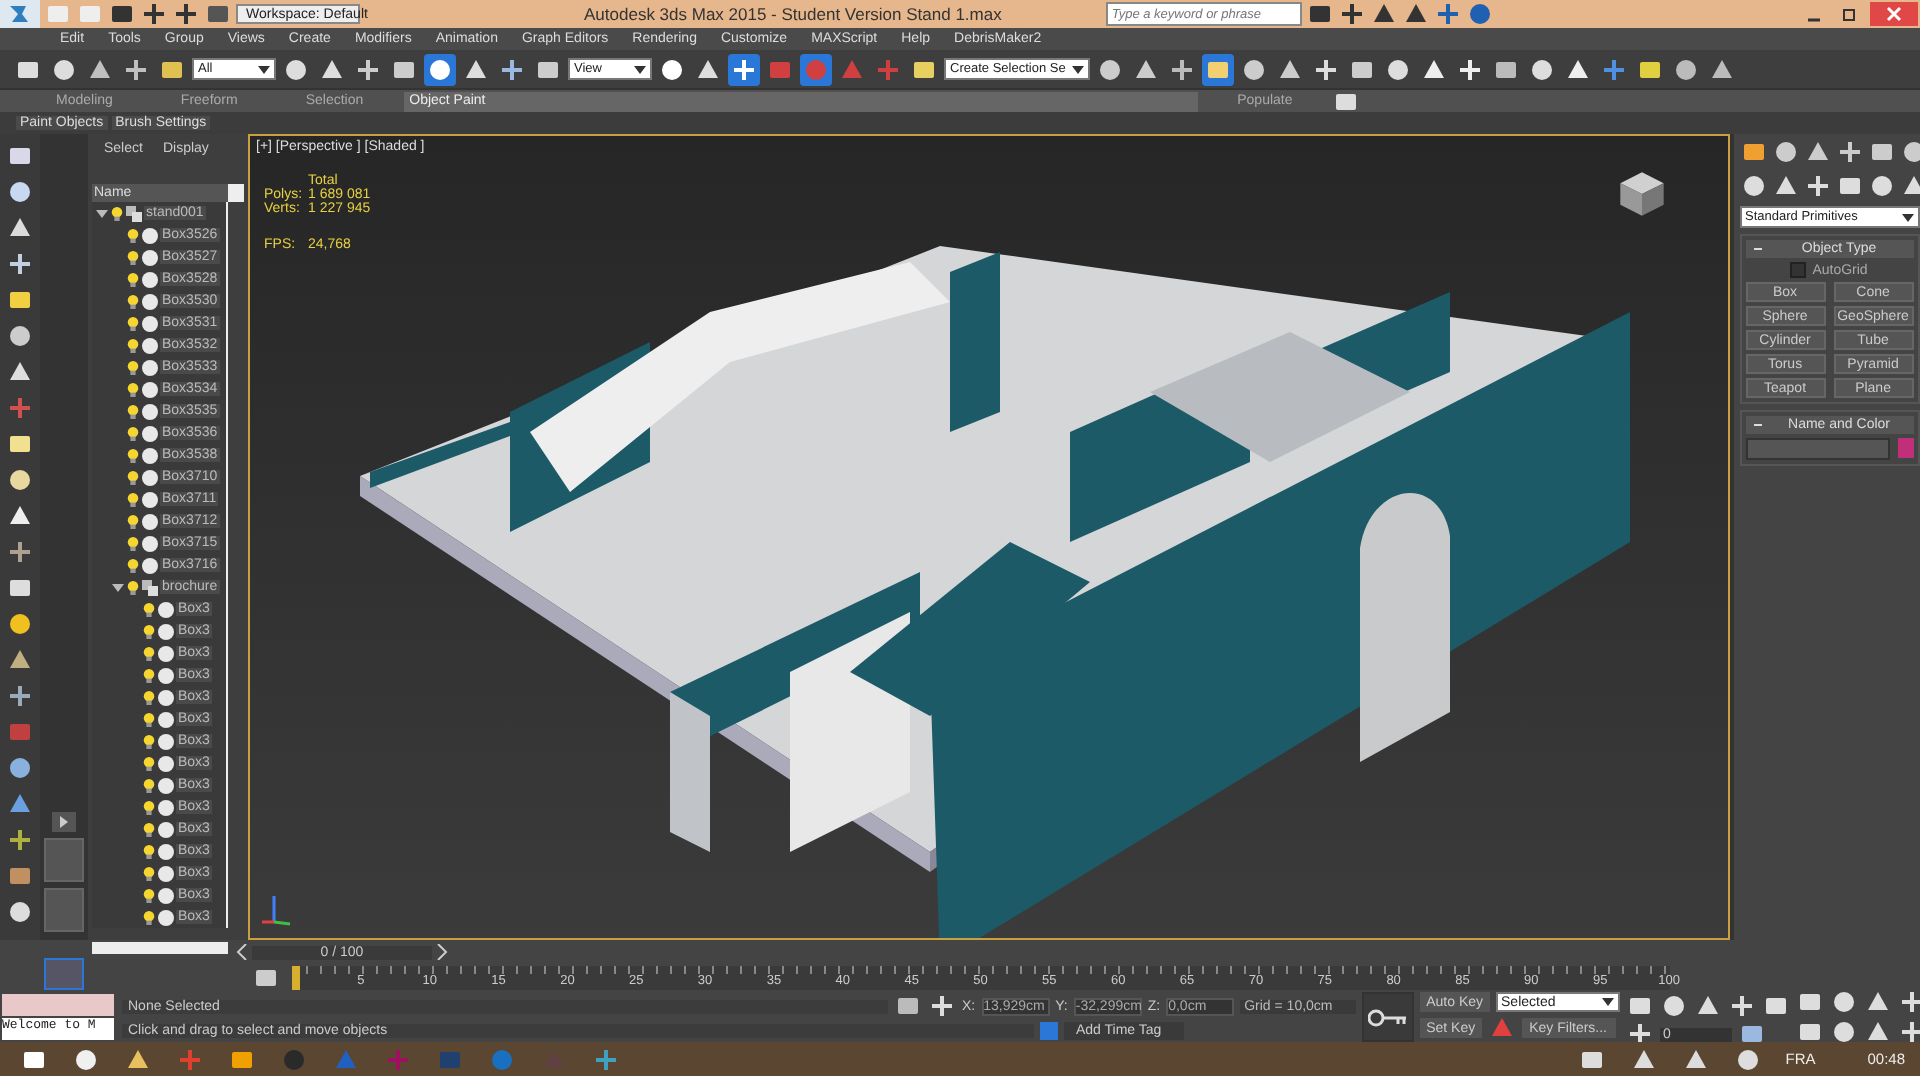 This screenshot has width=1920, height=1076. What do you see at coordinates (218, 14) in the screenshot?
I see `project-folder-icon` at bounding box center [218, 14].